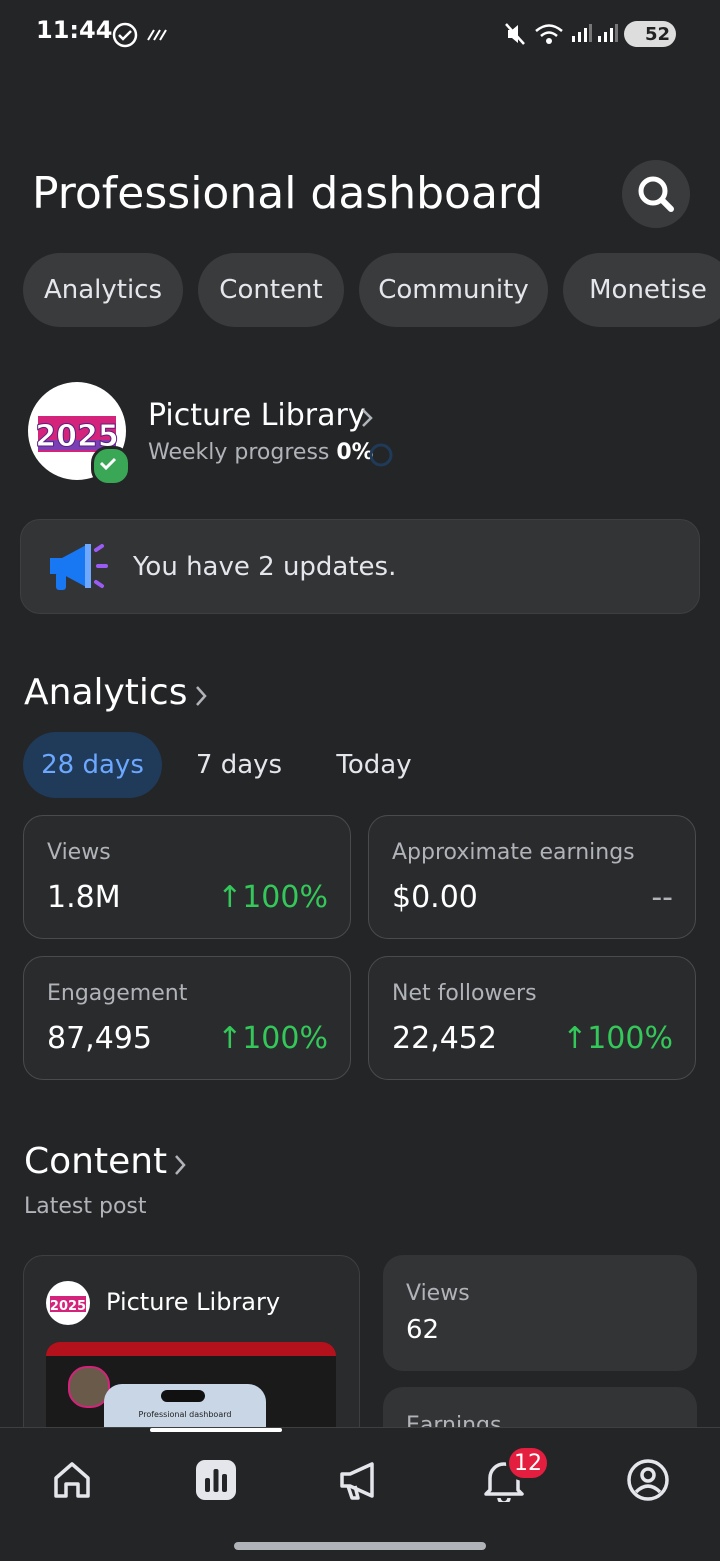 The height and width of the screenshot is (1561, 720). What do you see at coordinates (641, 290) in the screenshot?
I see `tab-monetise: Monetise` at bounding box center [641, 290].